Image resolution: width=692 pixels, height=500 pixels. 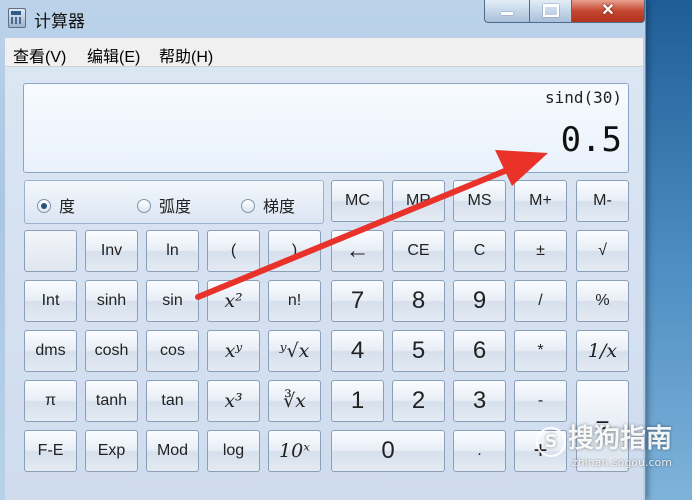 What do you see at coordinates (418, 201) in the screenshot?
I see `key-mr: MR` at bounding box center [418, 201].